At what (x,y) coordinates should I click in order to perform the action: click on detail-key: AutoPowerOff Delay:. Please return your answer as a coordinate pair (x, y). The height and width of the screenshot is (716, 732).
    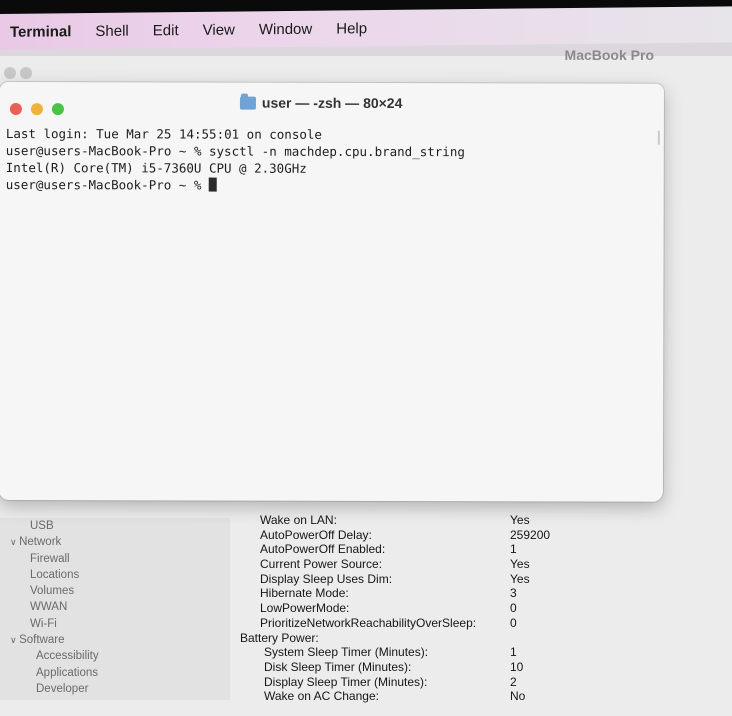
    Looking at the image, I should click on (316, 534).